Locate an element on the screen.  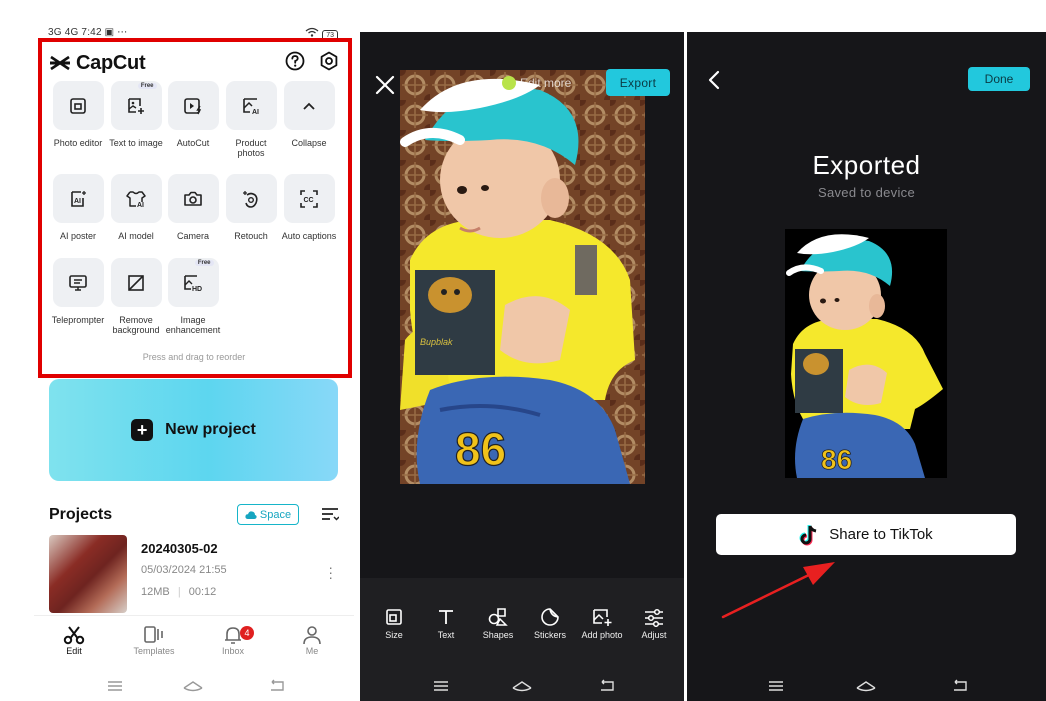
sort-icon is located at coordinates (330, 514).